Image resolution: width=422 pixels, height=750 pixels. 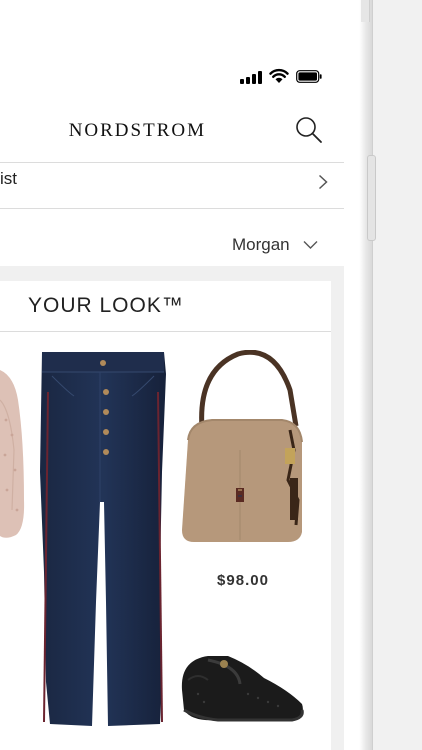 What do you see at coordinates (103, 131) in the screenshot?
I see `brand-logo: NORDSTROM` at bounding box center [103, 131].